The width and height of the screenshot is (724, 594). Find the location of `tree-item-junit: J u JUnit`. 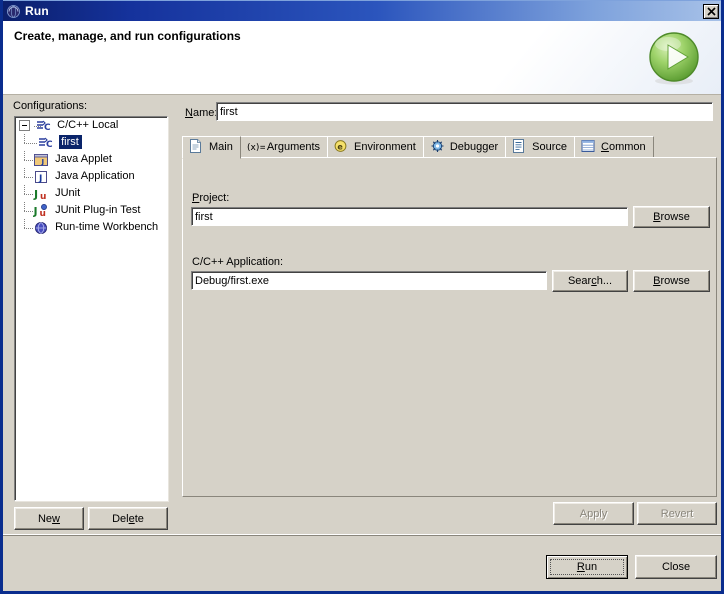

tree-item-junit: J u JUnit is located at coordinates (91, 193).